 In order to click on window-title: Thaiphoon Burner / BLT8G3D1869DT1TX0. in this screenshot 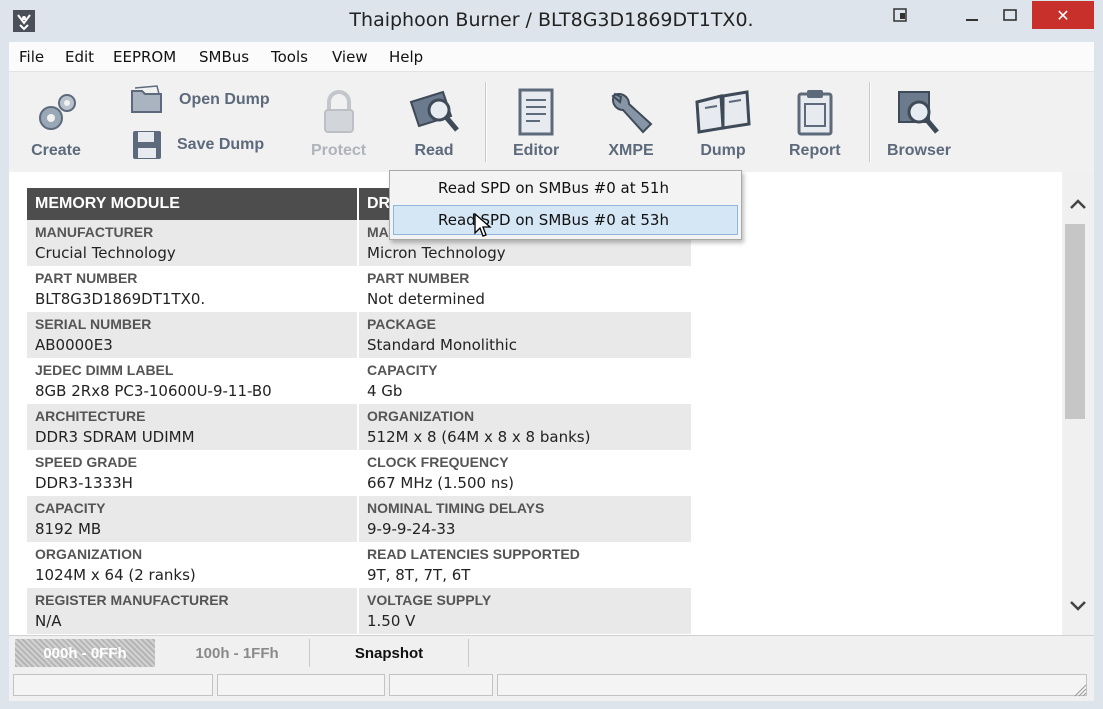, I will do `click(551, 20)`.